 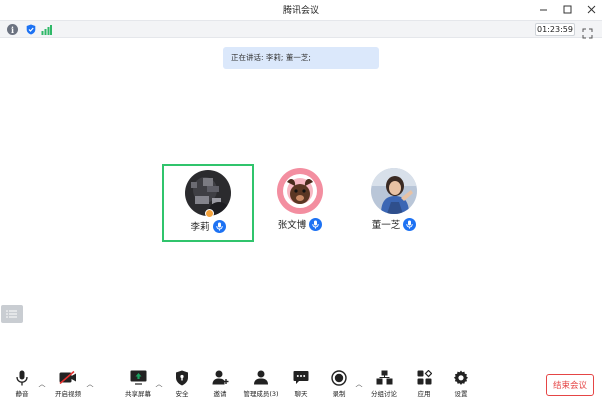 I want to click on record-label: 录制, so click(x=339, y=394).